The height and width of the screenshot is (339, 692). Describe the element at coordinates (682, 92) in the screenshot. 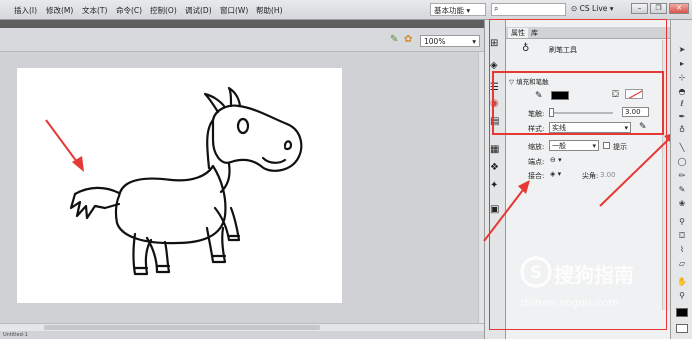

I see `3d-rotation-tool-icon: ◓` at that location.